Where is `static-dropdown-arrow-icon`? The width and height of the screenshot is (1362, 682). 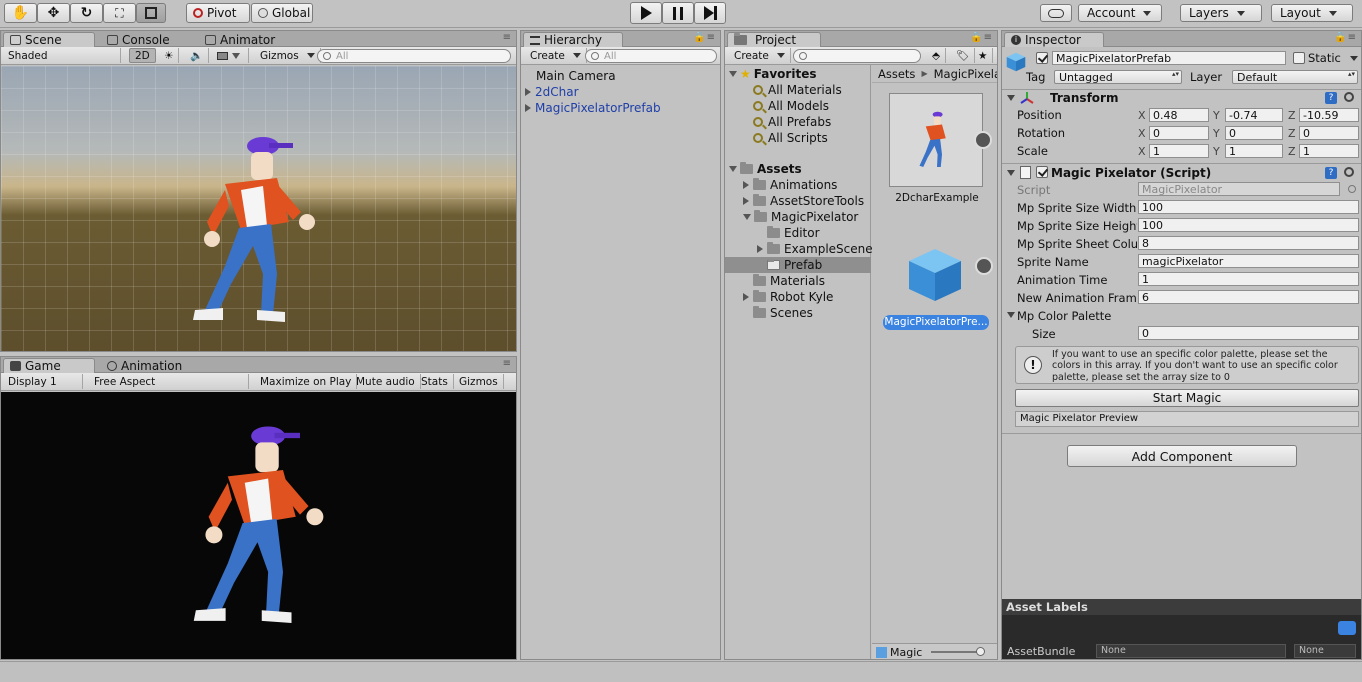 static-dropdown-arrow-icon is located at coordinates (1354, 58).